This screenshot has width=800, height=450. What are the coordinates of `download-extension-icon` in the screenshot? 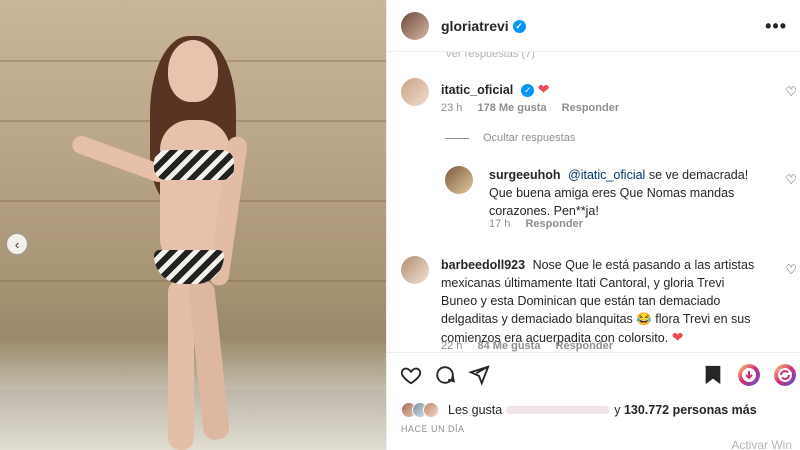 It's located at (749, 375).